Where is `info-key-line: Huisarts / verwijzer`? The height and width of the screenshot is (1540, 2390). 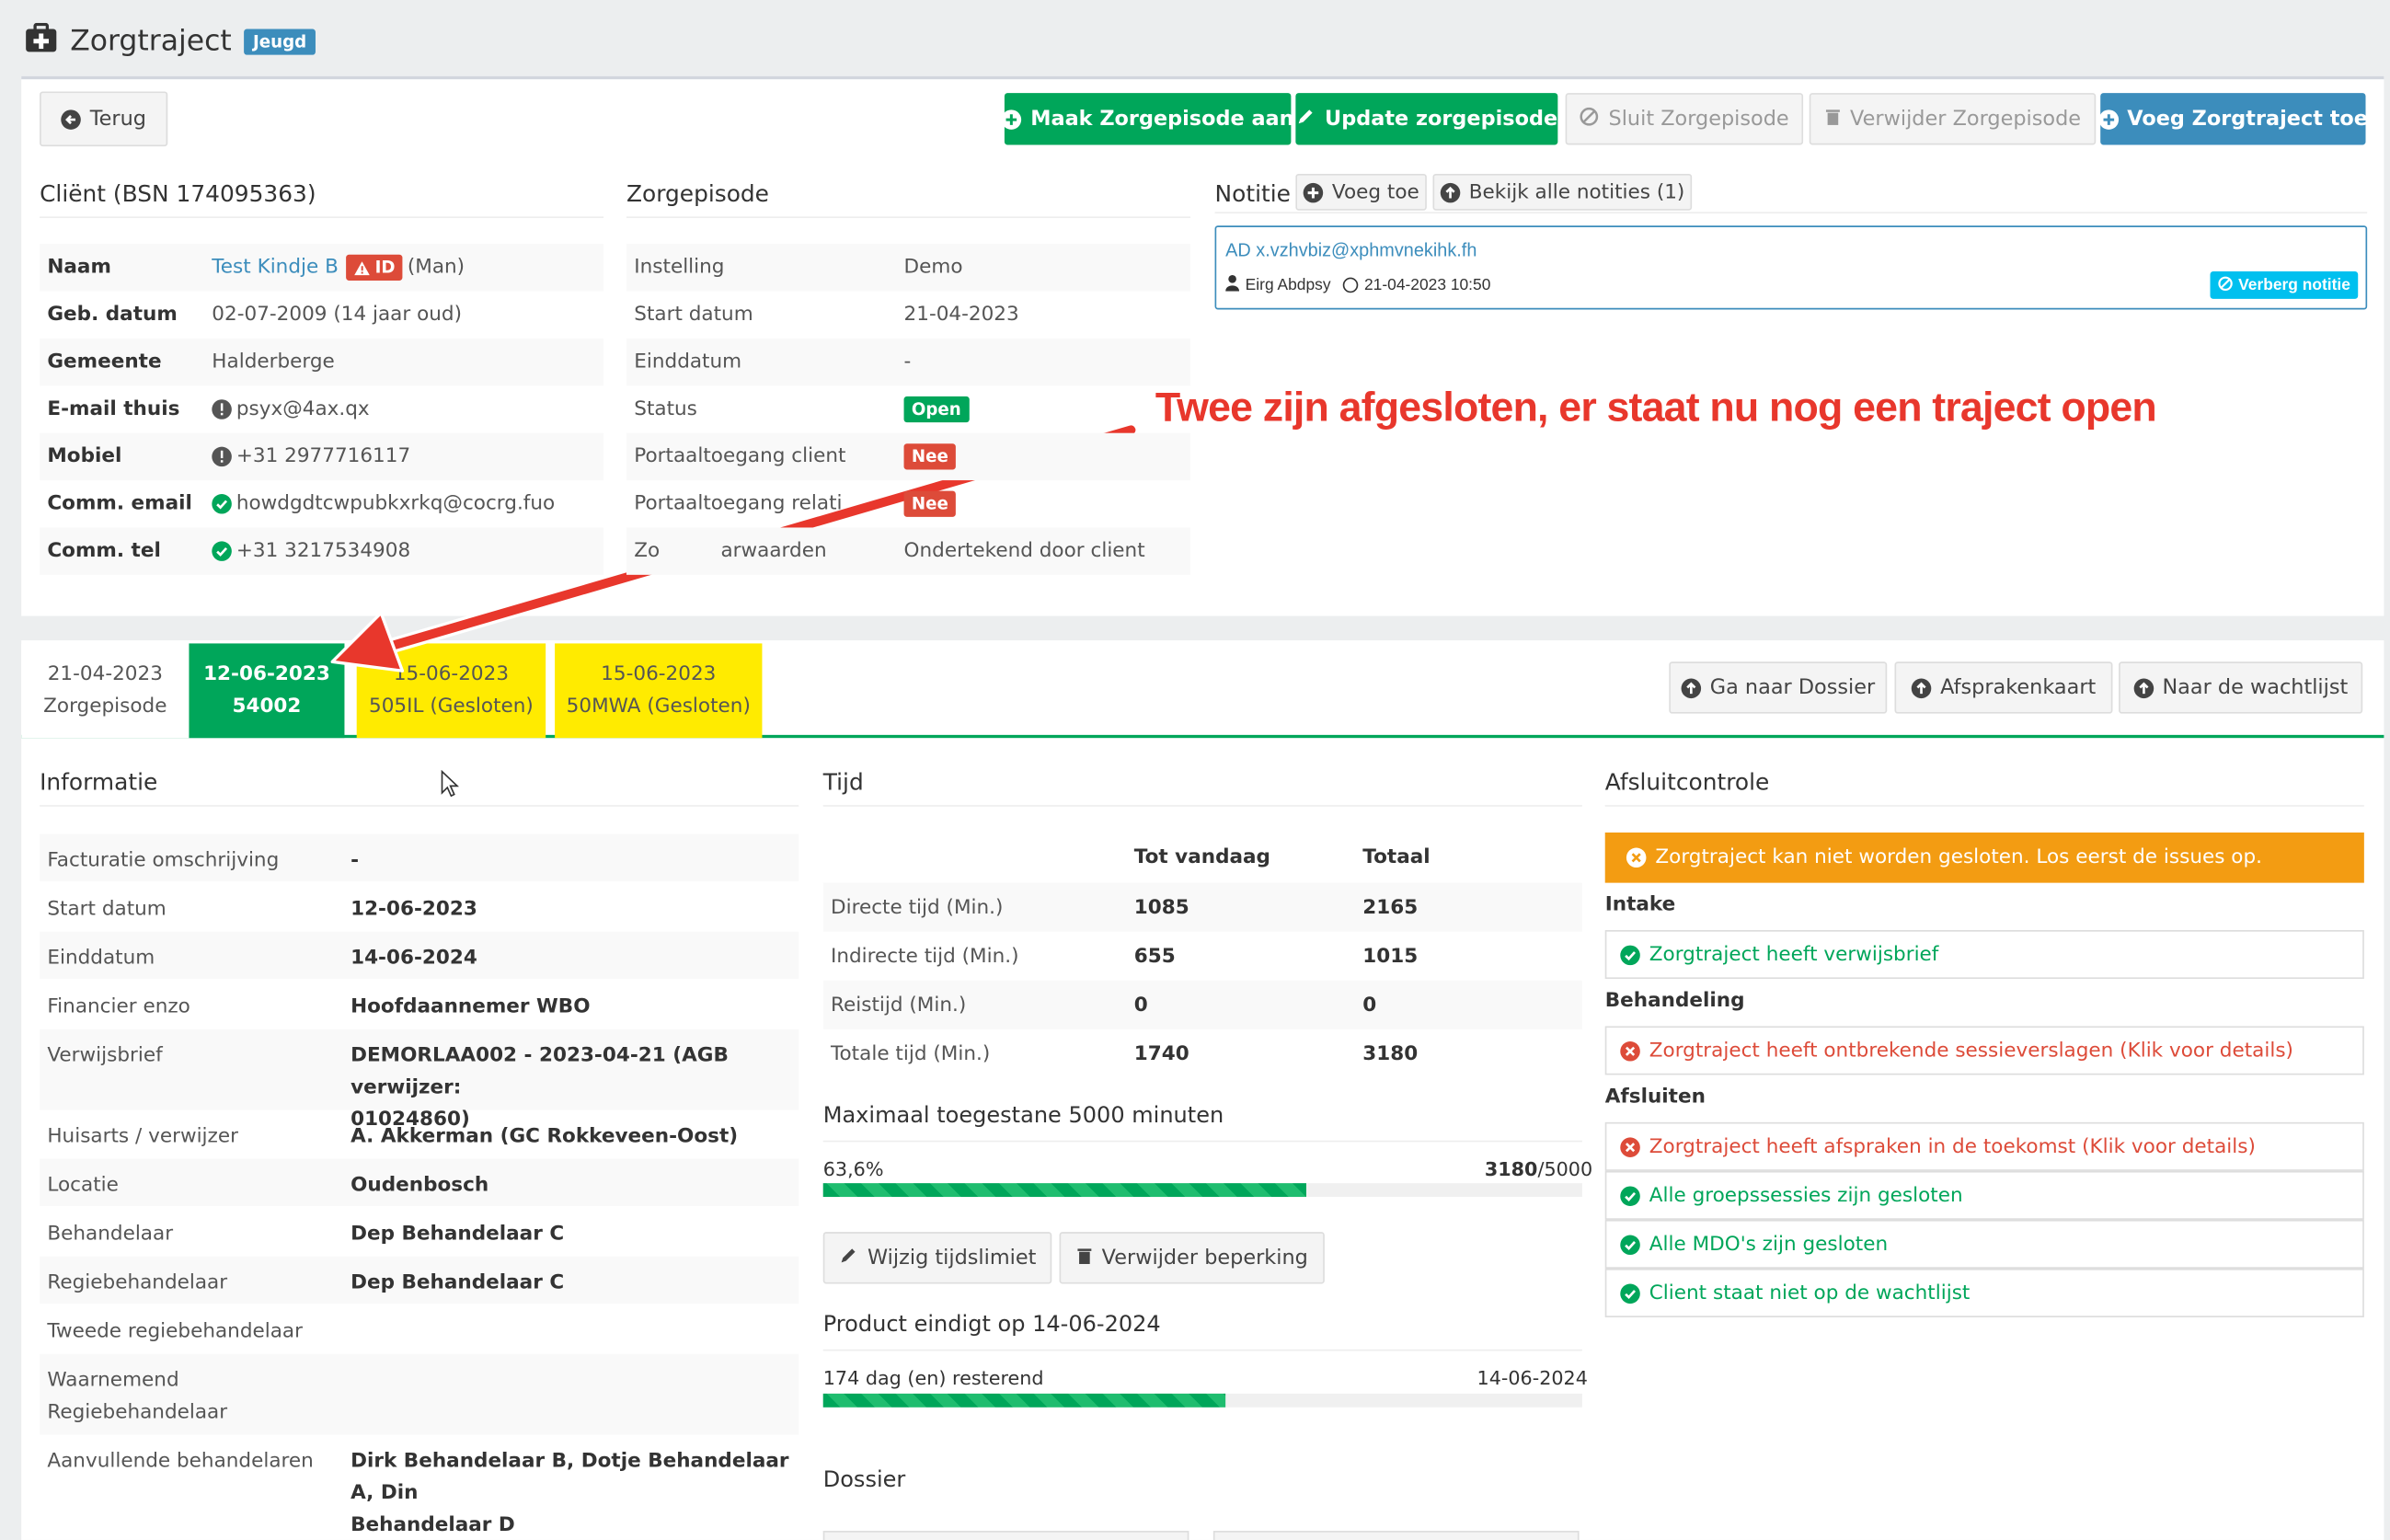 info-key-line: Huisarts / verwijzer is located at coordinates (142, 1137).